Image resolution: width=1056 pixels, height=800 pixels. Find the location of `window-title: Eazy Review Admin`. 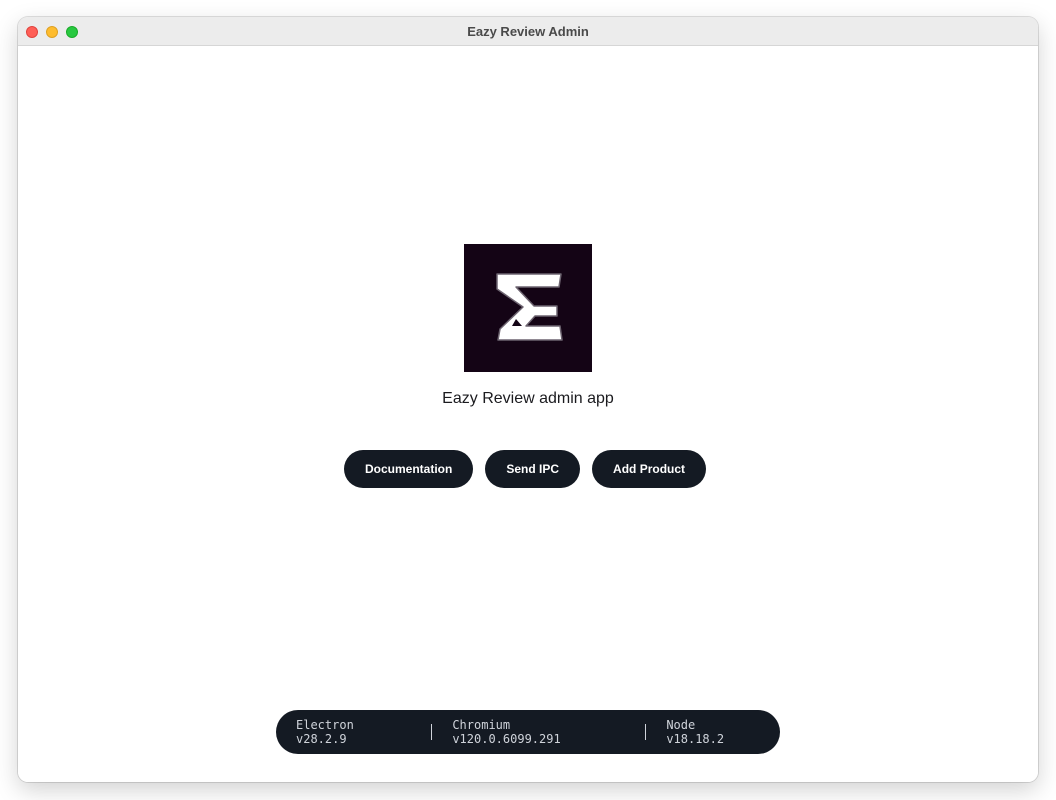

window-title: Eazy Review Admin is located at coordinates (528, 31).